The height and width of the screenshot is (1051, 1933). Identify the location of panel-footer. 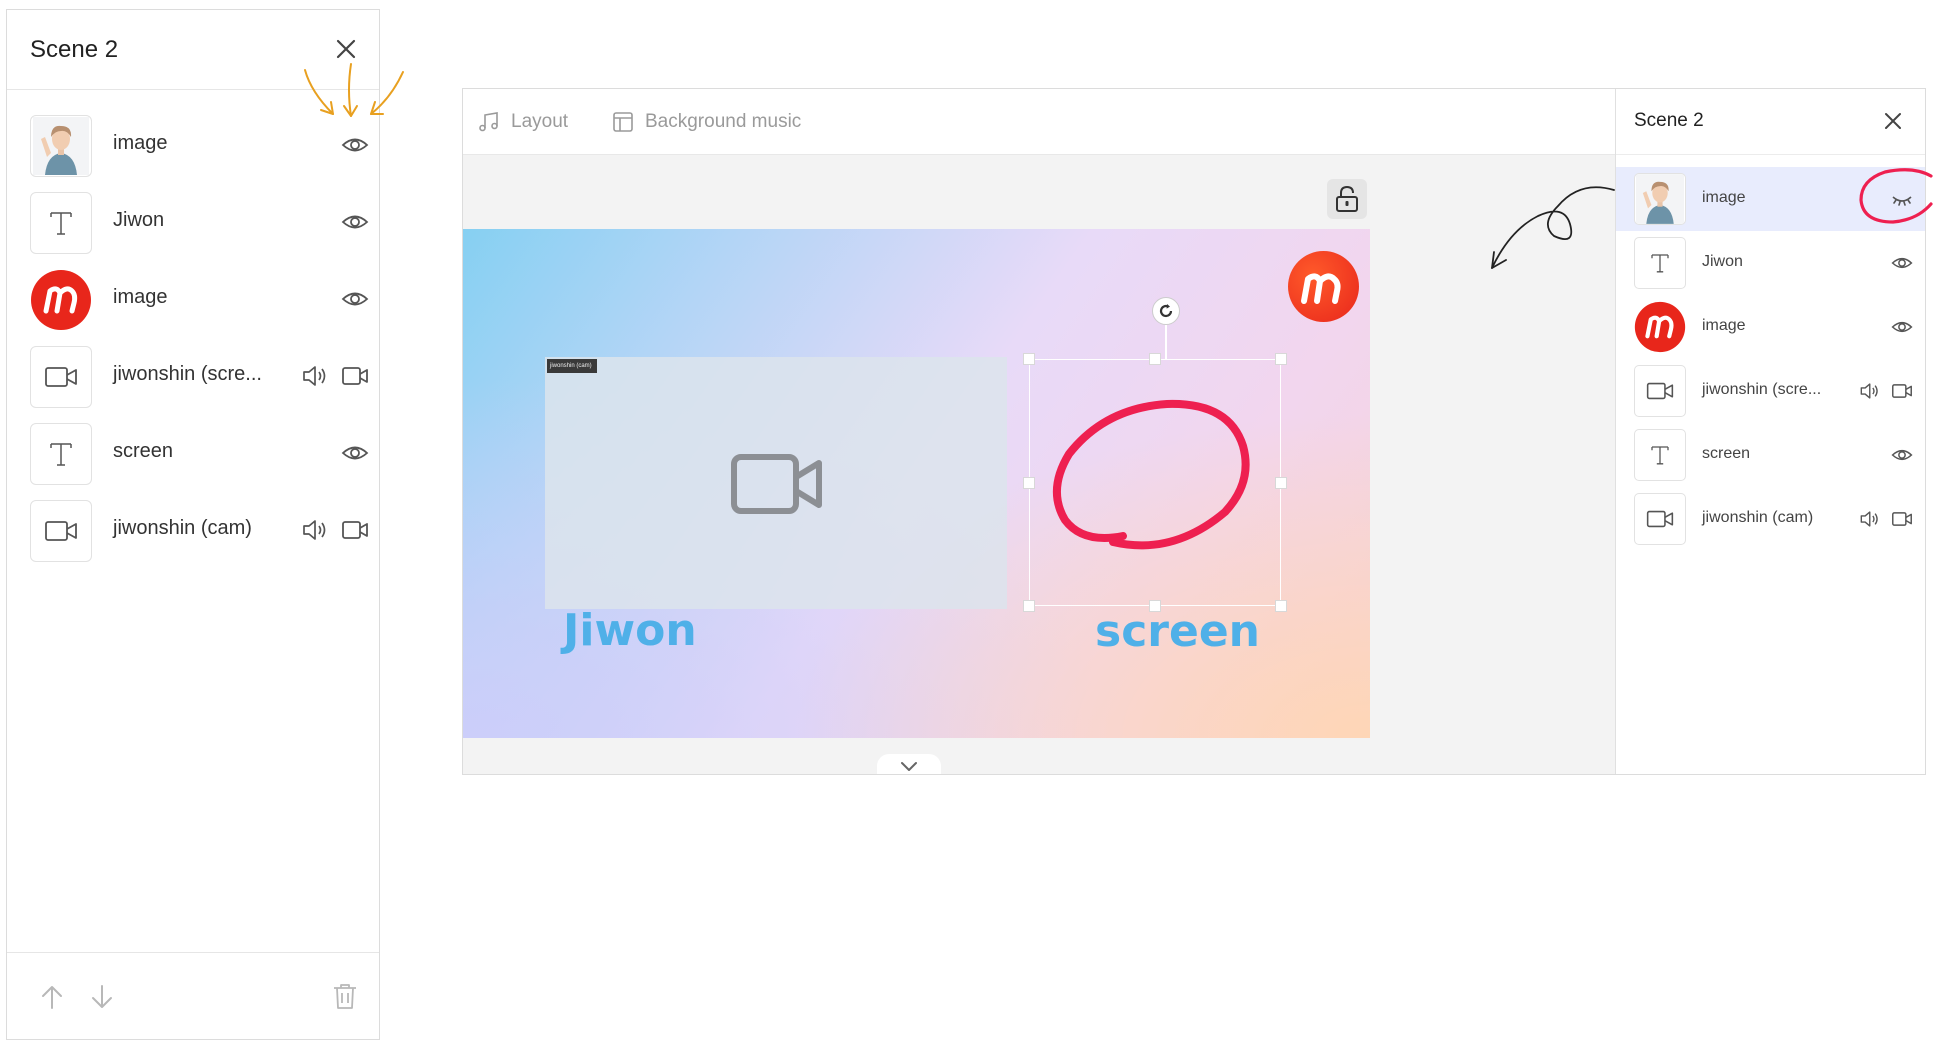
(193, 995).